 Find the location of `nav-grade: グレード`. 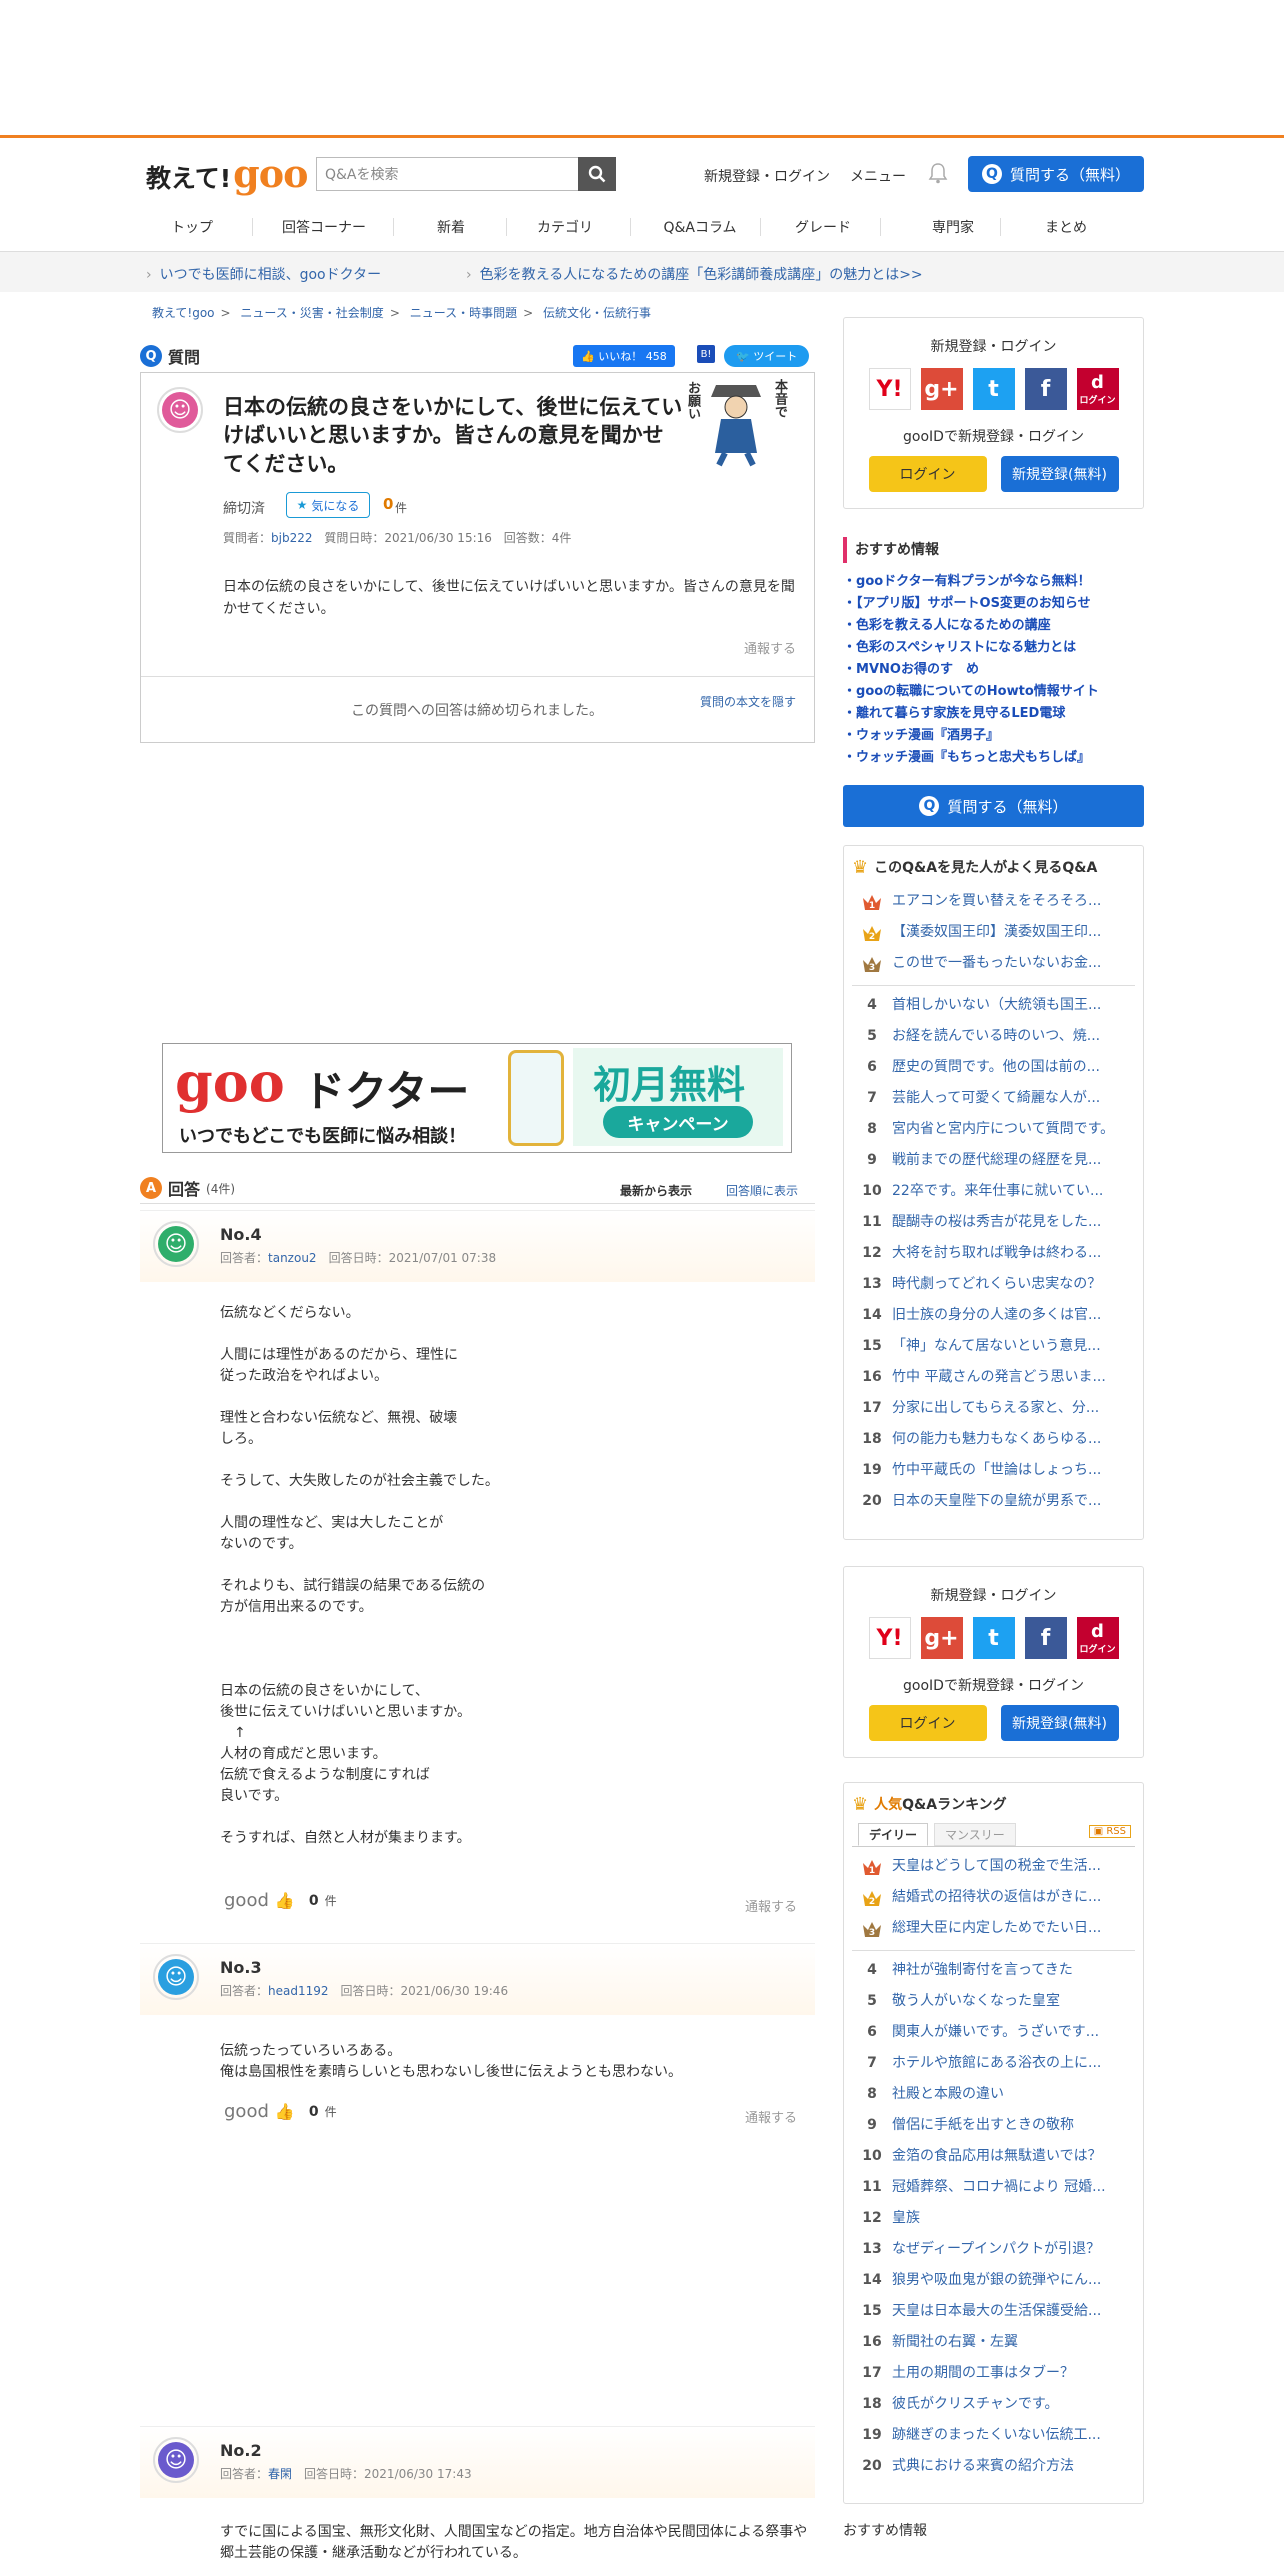

nav-grade: グレード is located at coordinates (823, 227).